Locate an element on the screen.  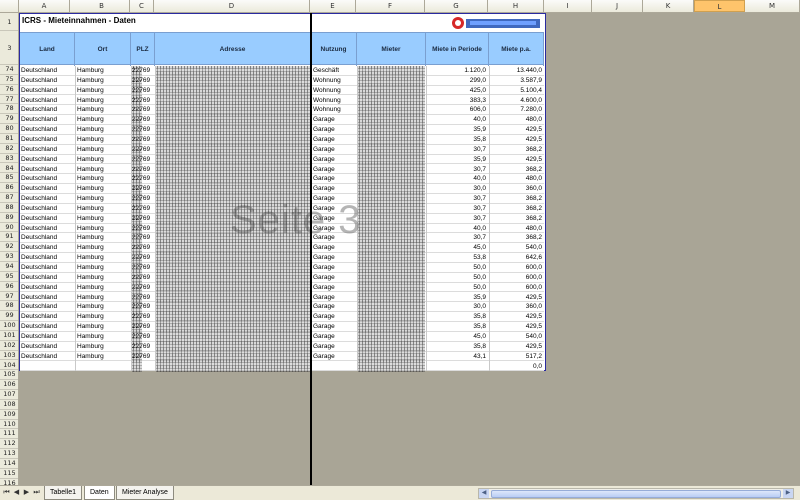
row-header: 100 is located at coordinates (9, 326).